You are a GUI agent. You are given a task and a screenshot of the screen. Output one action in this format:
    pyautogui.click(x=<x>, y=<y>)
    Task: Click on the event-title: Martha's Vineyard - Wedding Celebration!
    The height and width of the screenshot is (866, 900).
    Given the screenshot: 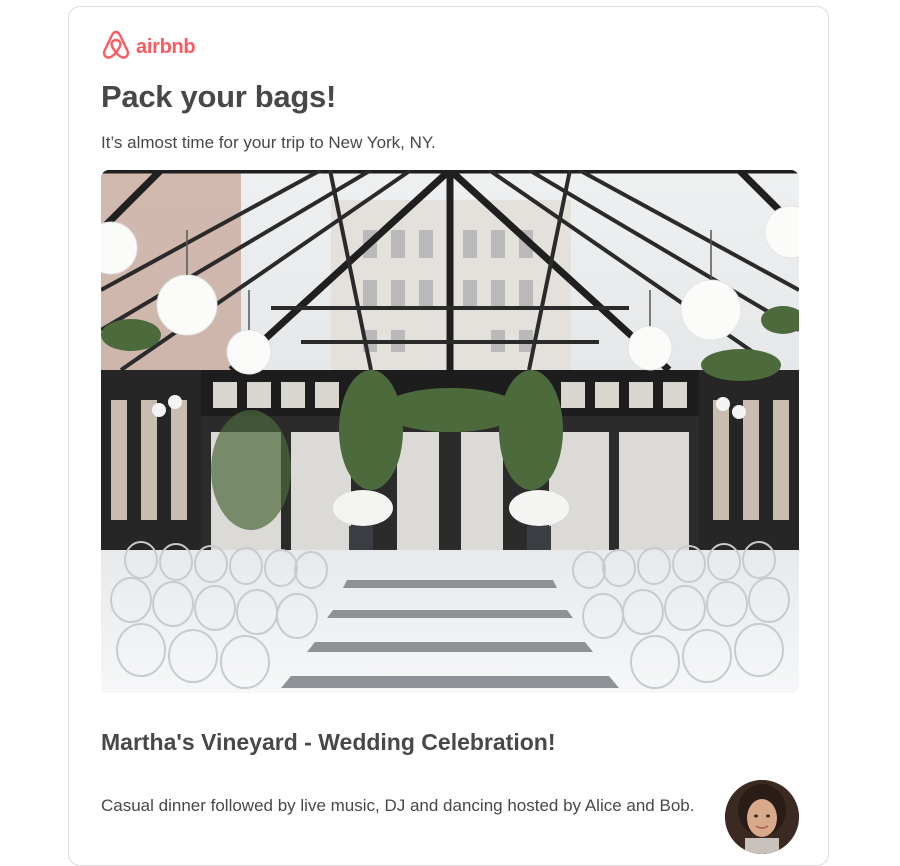 What is the action you would take?
    pyautogui.click(x=328, y=742)
    